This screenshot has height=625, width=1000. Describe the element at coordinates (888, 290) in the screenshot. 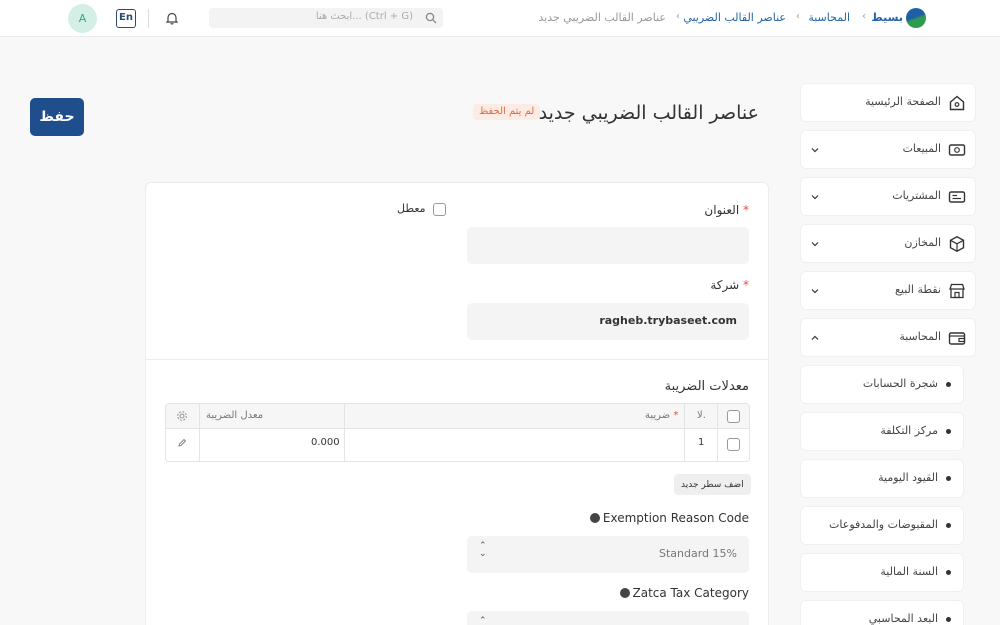

I see `sidebar-item-pos: نقطة البيع` at that location.